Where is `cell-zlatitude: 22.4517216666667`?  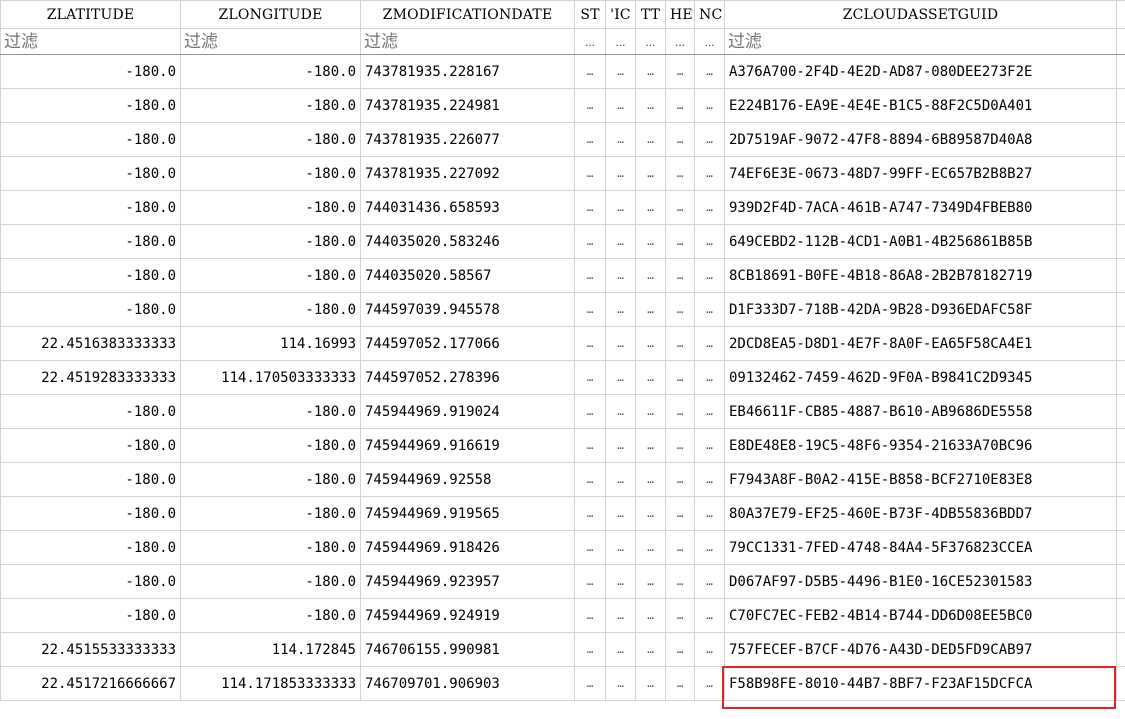 cell-zlatitude: 22.4517216666667 is located at coordinates (90, 683).